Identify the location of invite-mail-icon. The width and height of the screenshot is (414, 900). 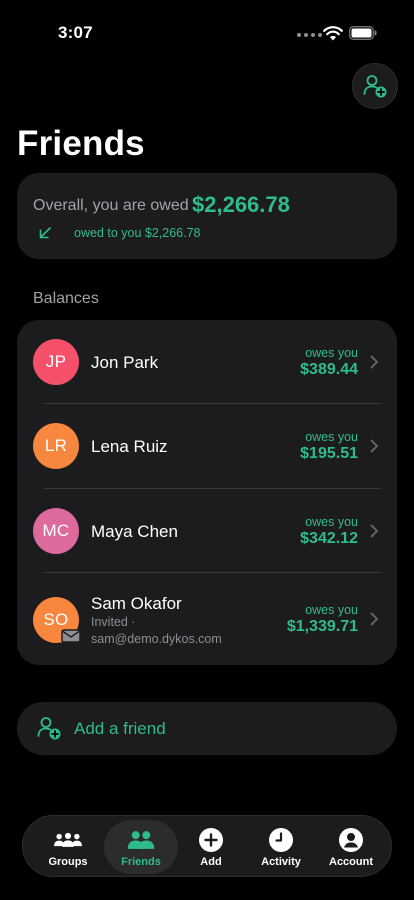
(71, 636).